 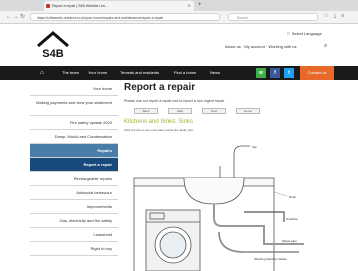 I want to click on next-button: Next, so click(x=214, y=111).